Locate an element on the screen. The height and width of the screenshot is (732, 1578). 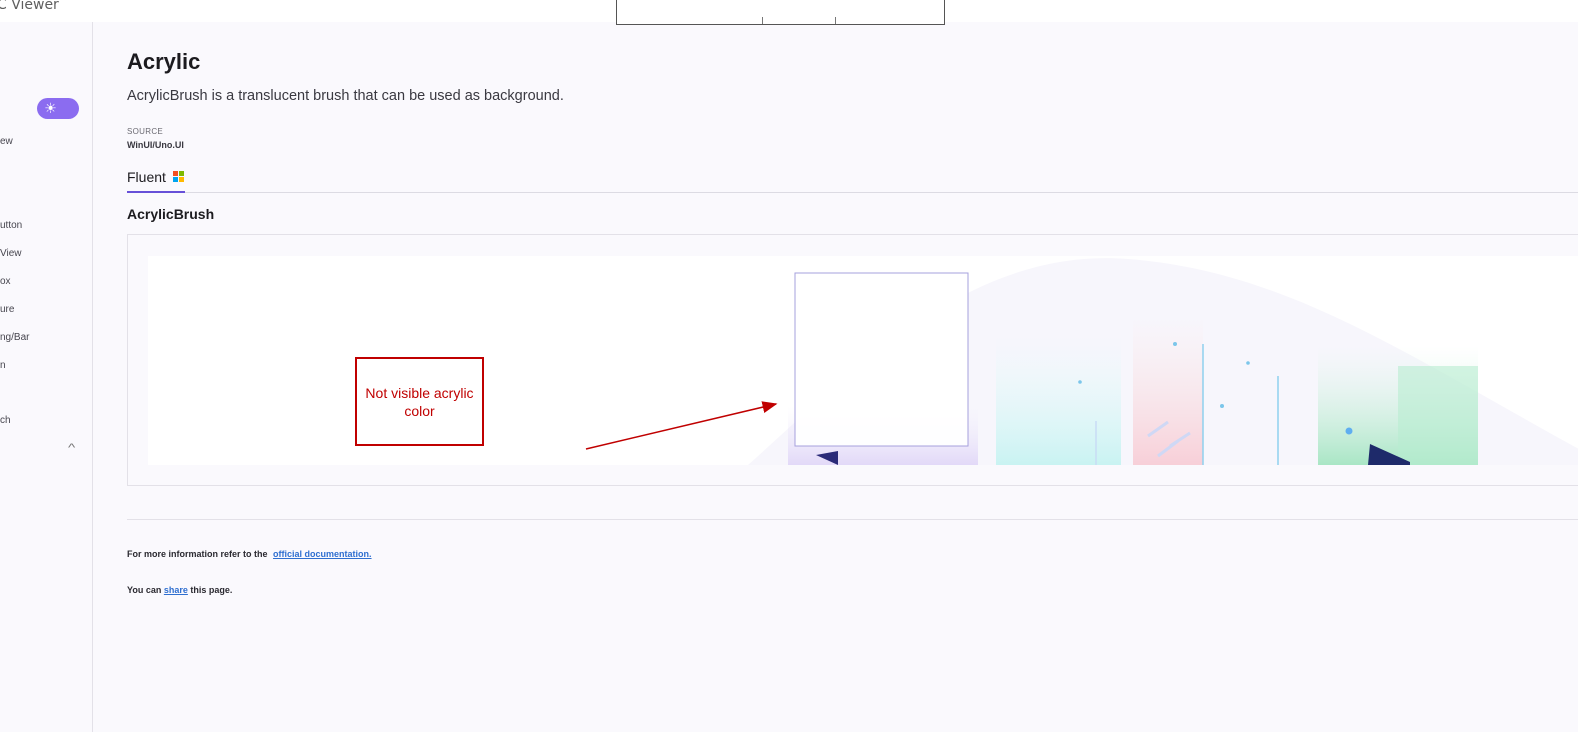
source-value: WinUI/Uno.UI is located at coordinates (155, 145).